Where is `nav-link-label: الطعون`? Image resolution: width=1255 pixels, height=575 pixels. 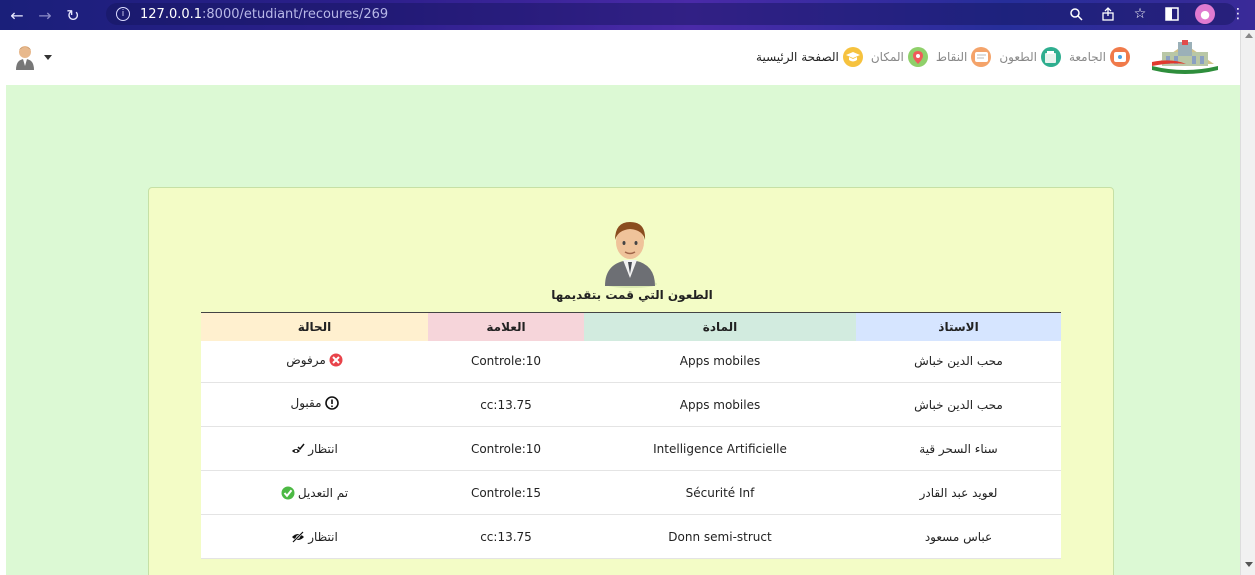 nav-link-label: الطعون is located at coordinates (1018, 57).